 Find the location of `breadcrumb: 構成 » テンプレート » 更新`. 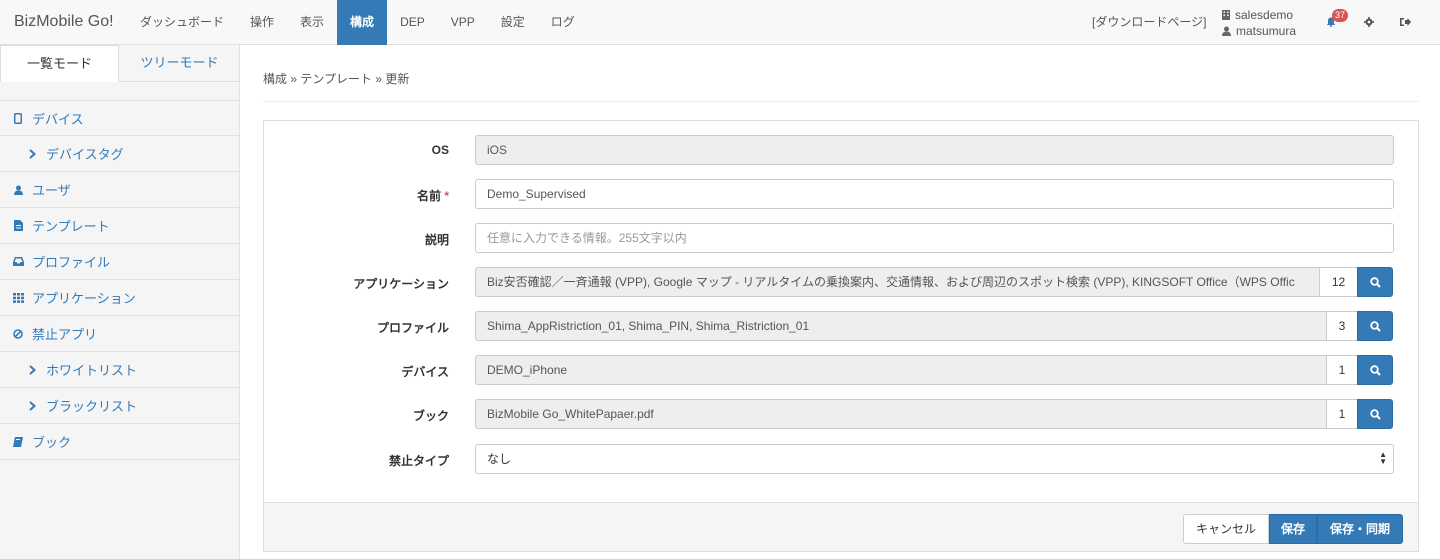

breadcrumb: 構成 » テンプレート » 更新 is located at coordinates (336, 79).